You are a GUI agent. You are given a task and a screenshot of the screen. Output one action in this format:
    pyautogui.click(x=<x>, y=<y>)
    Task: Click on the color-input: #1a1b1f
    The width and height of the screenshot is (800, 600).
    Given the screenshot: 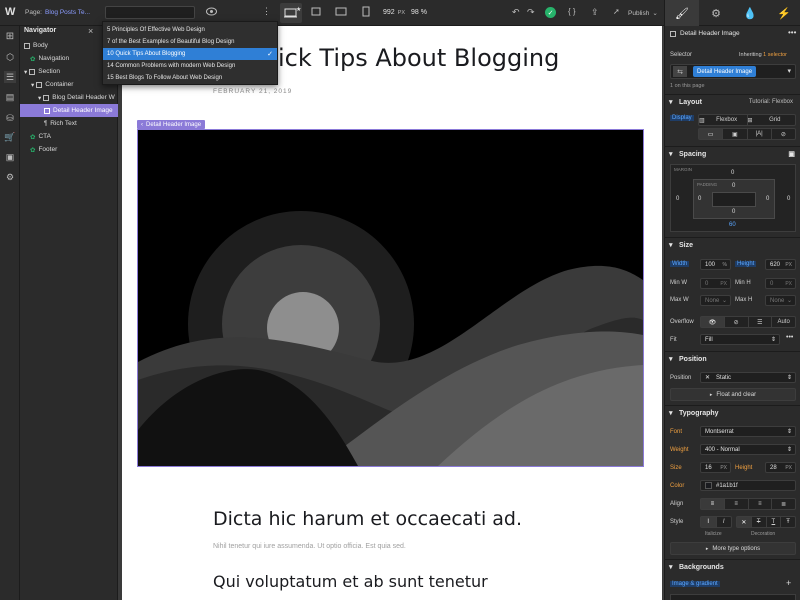 What is the action you would take?
    pyautogui.click(x=748, y=485)
    